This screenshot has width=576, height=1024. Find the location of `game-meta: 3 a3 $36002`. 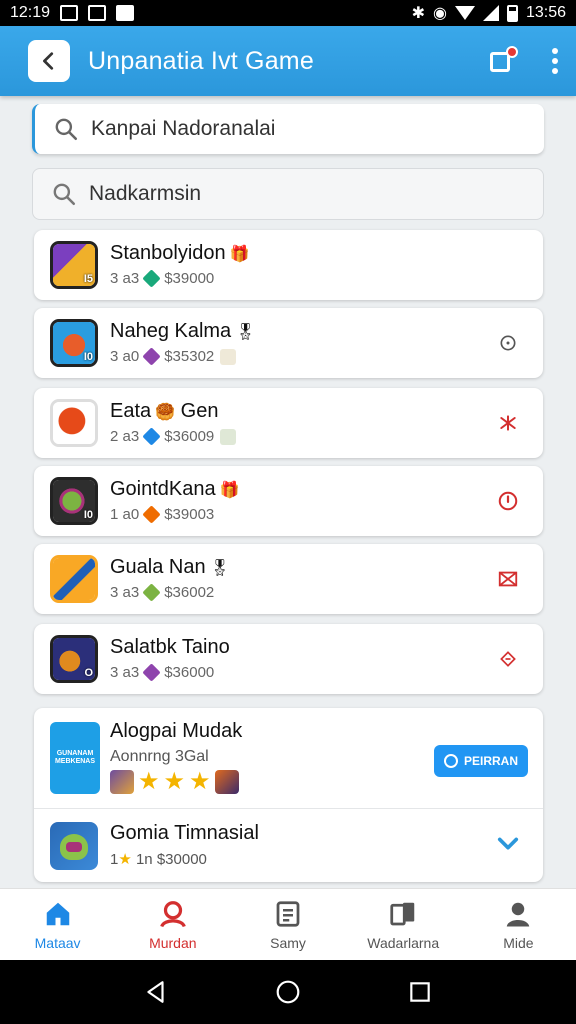

game-meta: 3 a3 $36002 is located at coordinates (162, 592).